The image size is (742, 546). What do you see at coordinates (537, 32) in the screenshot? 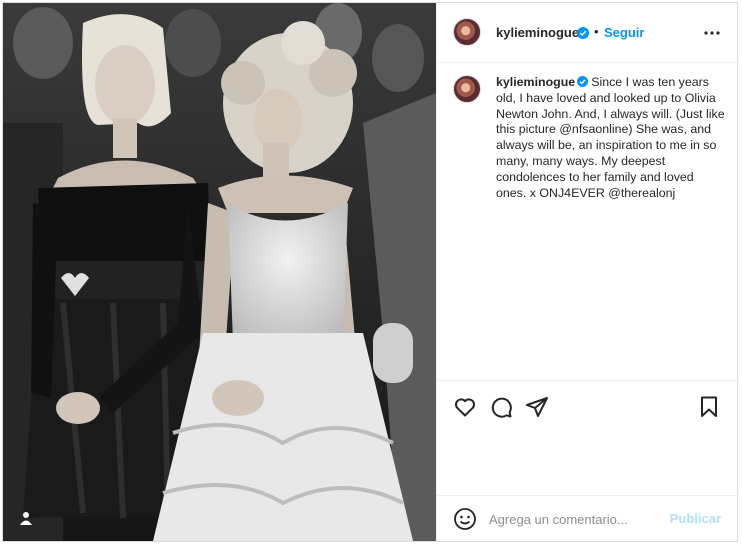
I see `header-username: kylieminogue` at bounding box center [537, 32].